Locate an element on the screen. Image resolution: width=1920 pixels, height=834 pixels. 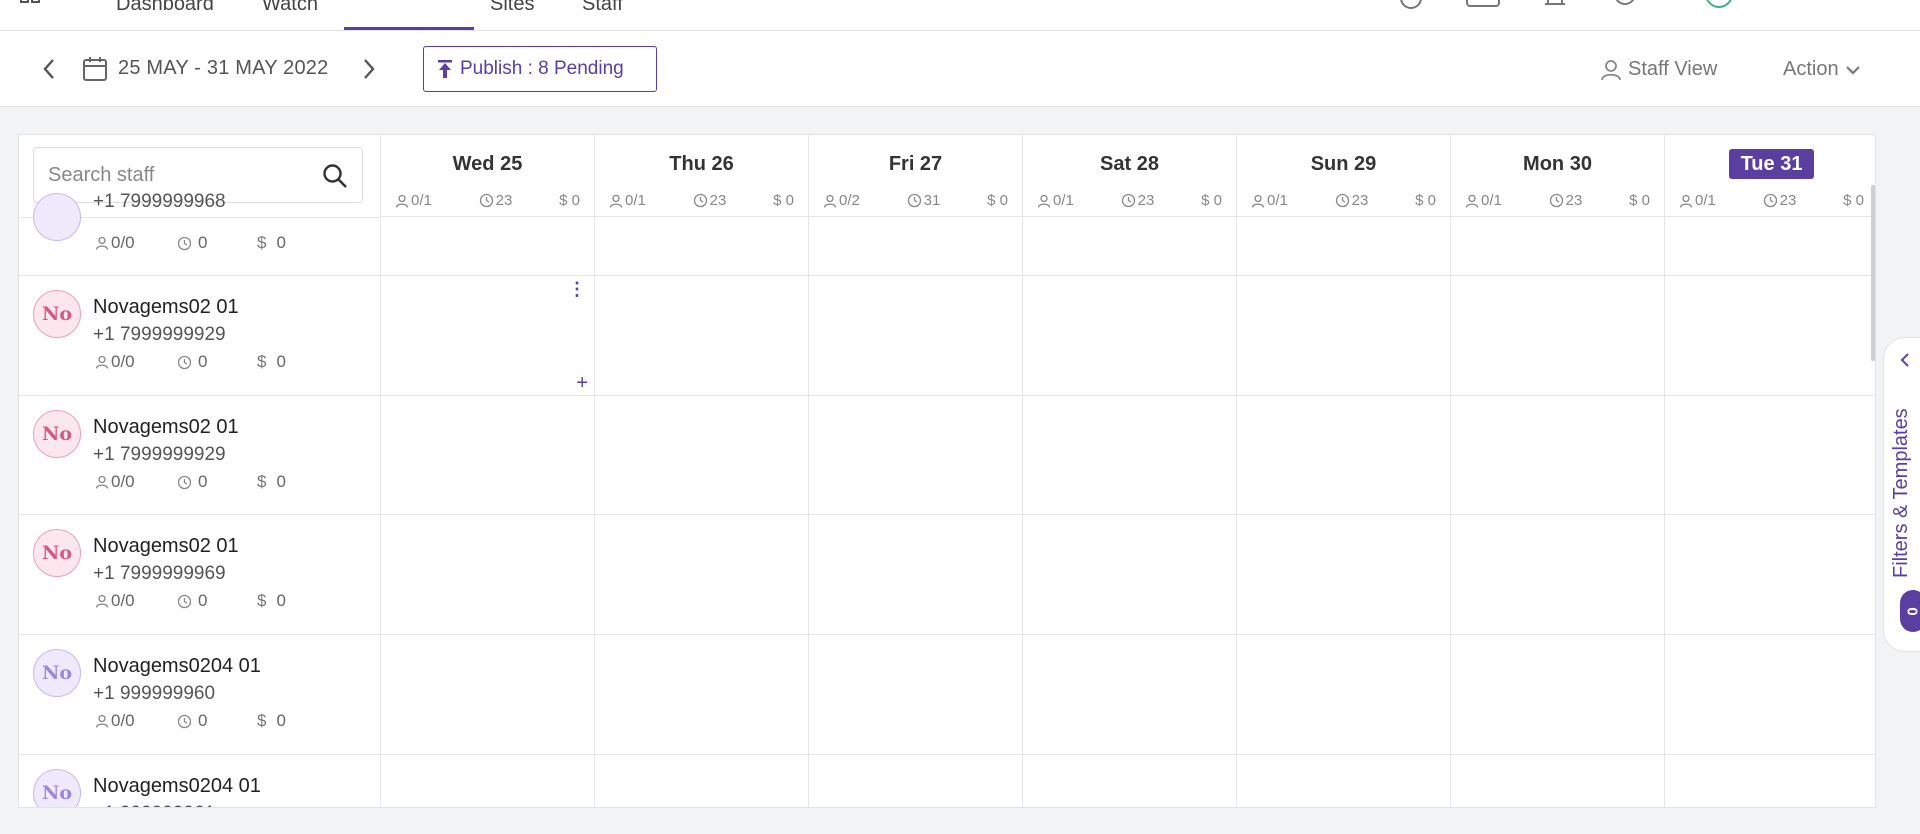
staff-info-cell: No Novagems02 01 +1 7999999969 0/0 0 $0 is located at coordinates (199, 574).